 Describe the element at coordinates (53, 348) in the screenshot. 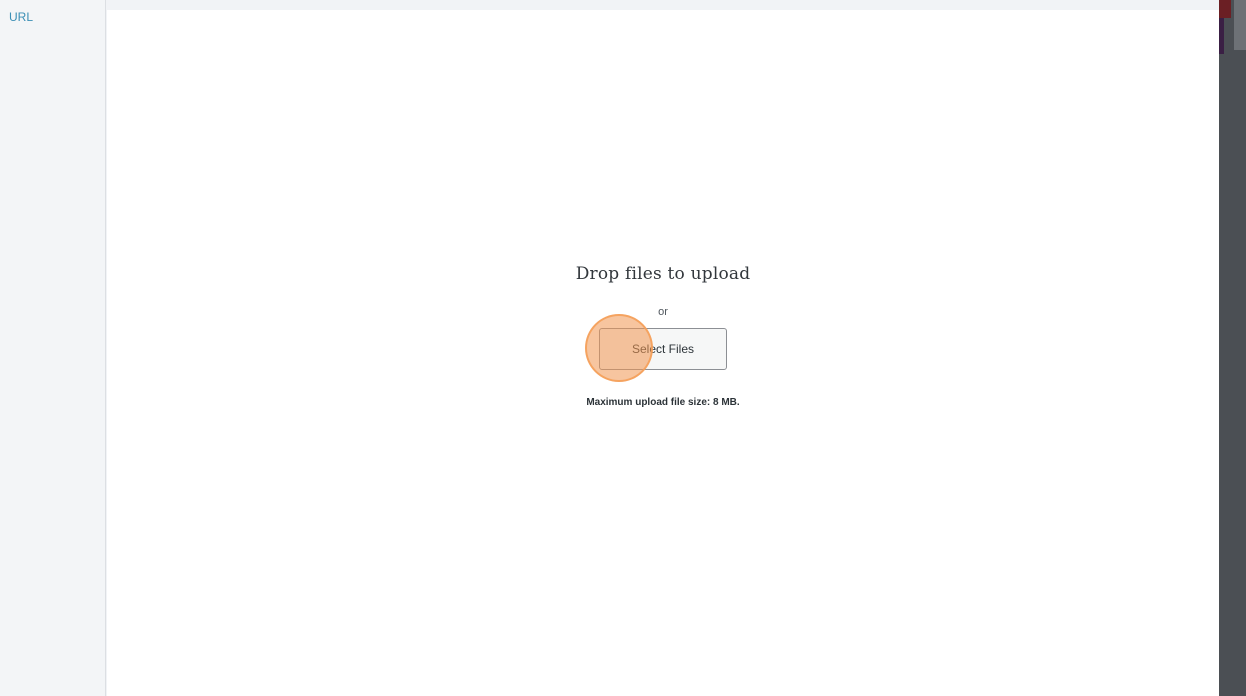

I see `media-sidebar: URL` at that location.